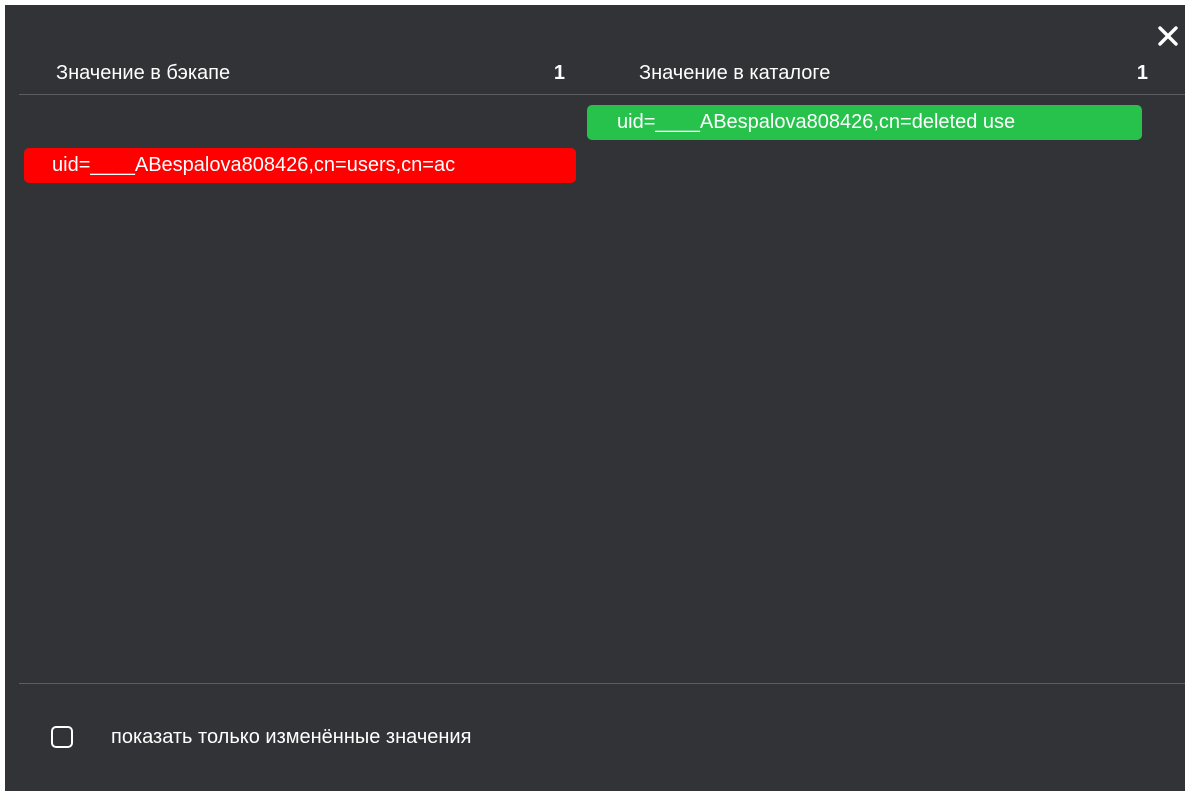 The image size is (1189, 796). I want to click on header-divider, so click(602, 94).